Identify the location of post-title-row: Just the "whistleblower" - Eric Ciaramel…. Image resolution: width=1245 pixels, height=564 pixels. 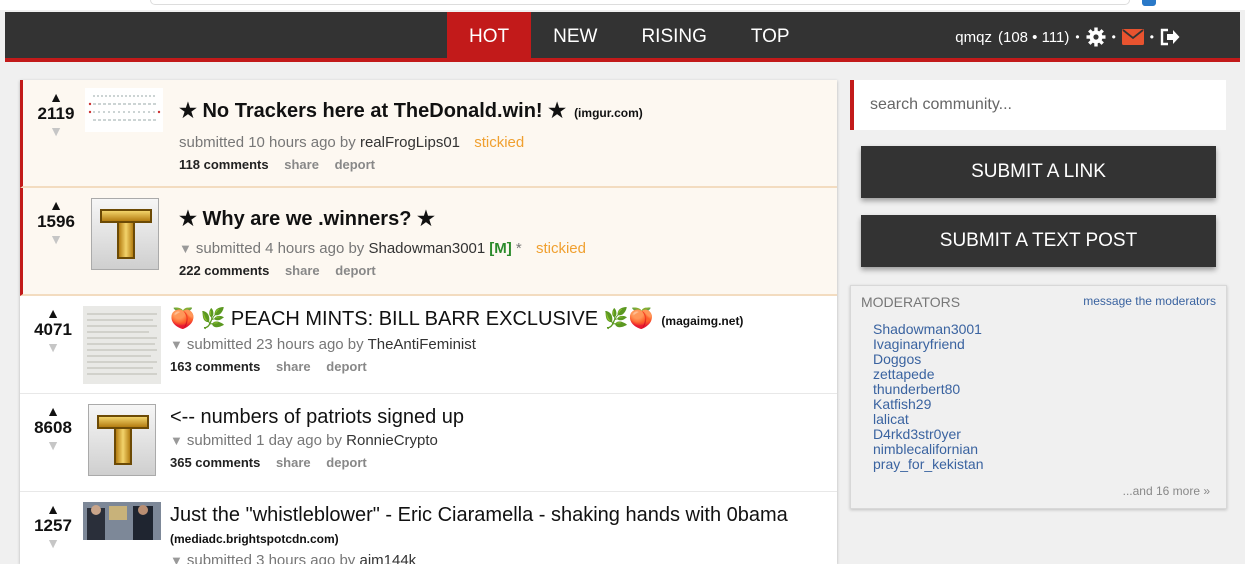
(499, 515).